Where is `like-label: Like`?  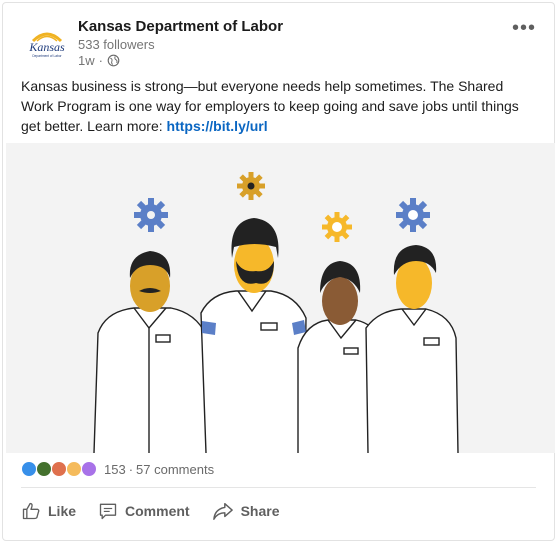
like-label: Like is located at coordinates (62, 511).